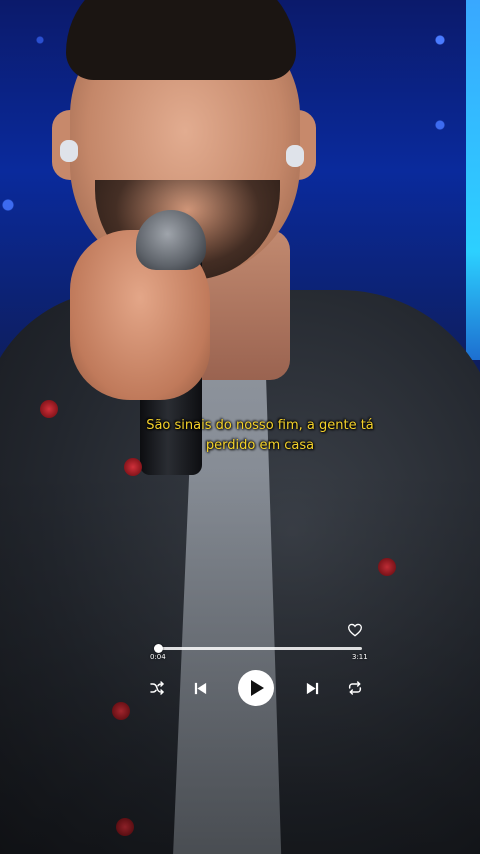 This screenshot has width=480, height=854. I want to click on playback-progress-bar, so click(258, 648).